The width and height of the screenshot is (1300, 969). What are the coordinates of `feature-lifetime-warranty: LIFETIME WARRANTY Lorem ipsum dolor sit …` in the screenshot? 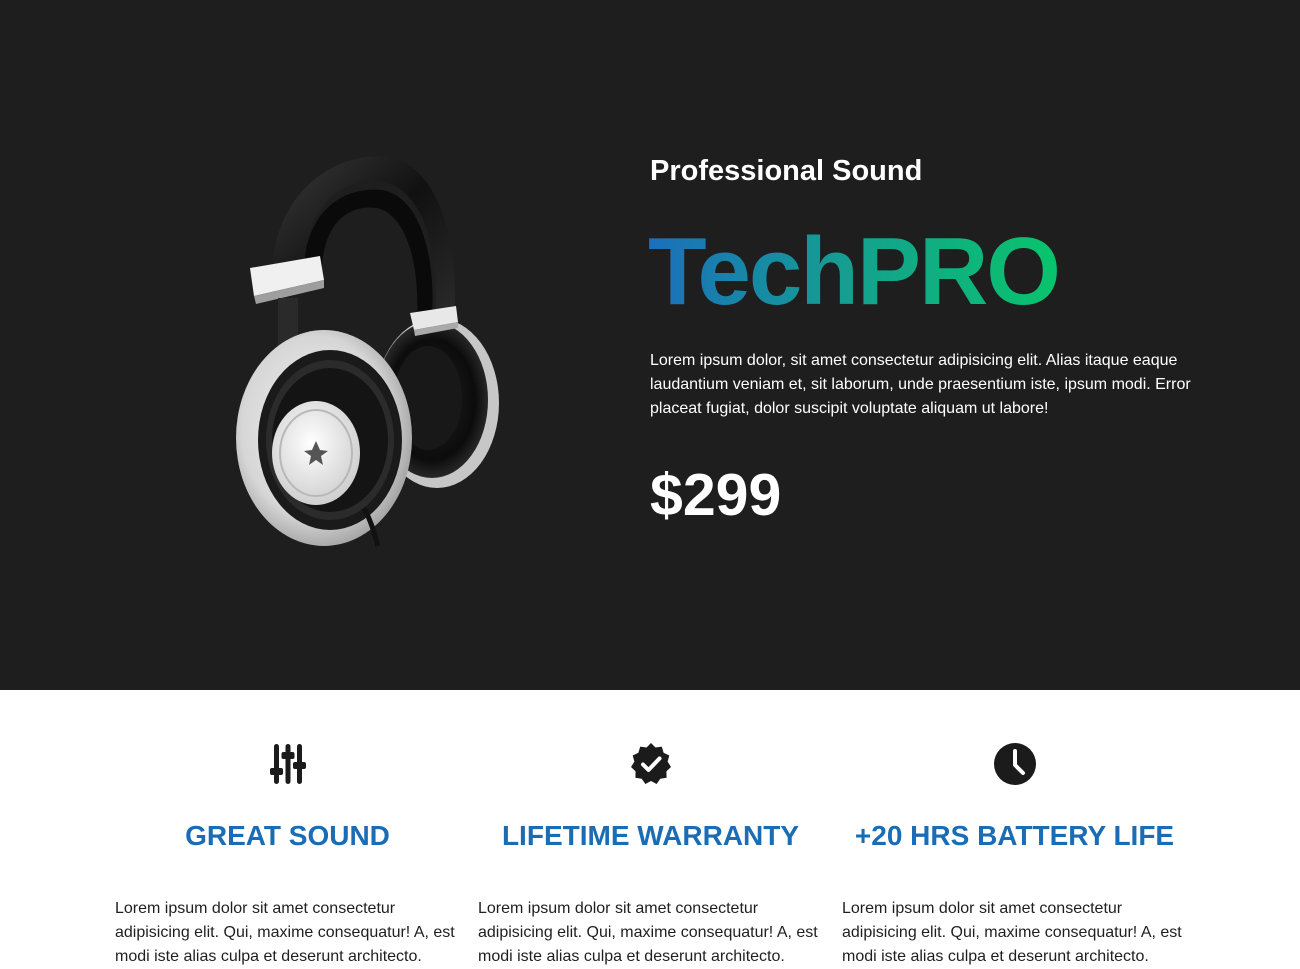 It's located at (650, 828).